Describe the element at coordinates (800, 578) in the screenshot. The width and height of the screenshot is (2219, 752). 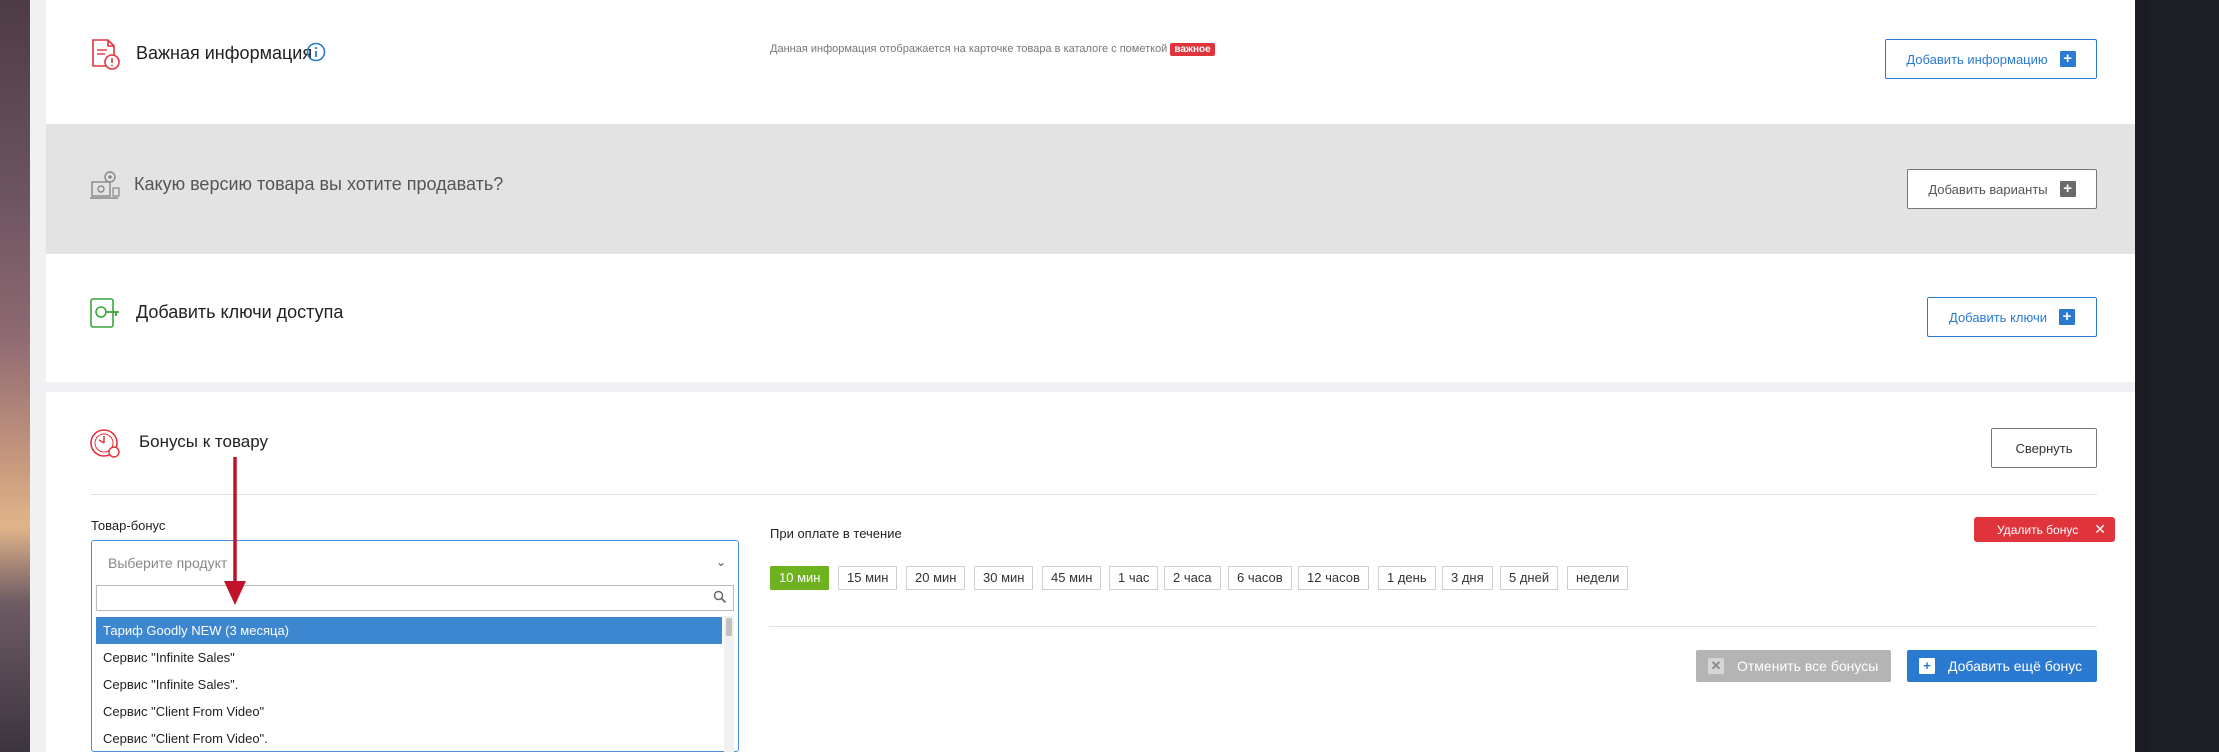
I see `time-option-10min: 10 мин` at that location.